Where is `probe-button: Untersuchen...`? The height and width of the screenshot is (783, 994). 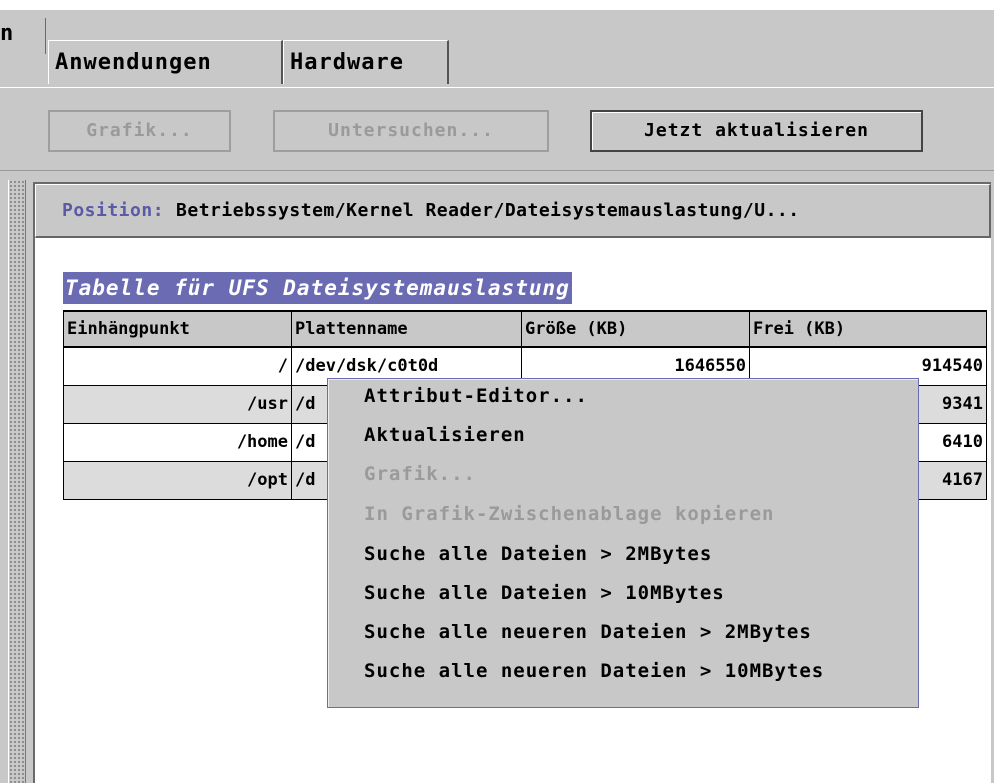 probe-button: Untersuchen... is located at coordinates (411, 131).